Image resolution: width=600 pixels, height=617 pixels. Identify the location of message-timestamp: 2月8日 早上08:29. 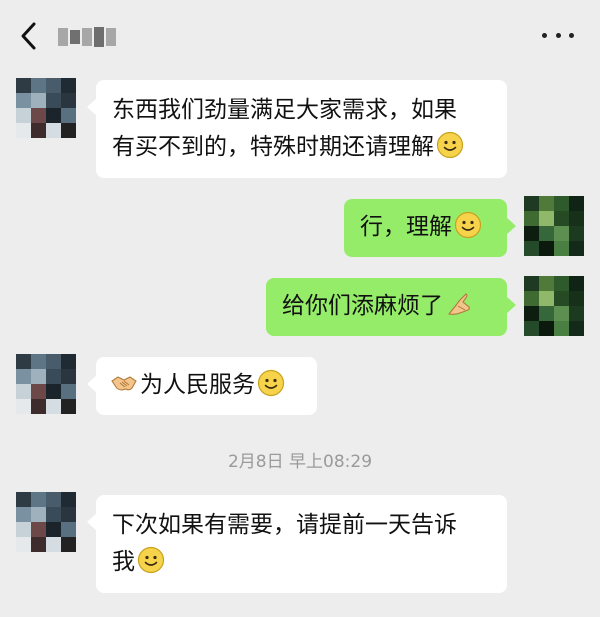
(300, 462).